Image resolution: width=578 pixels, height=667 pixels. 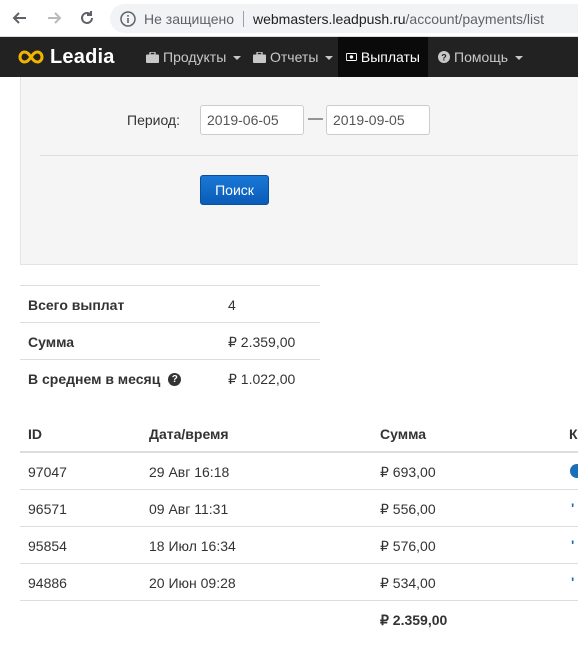 I want to click on forward-button, so click(x=54, y=18).